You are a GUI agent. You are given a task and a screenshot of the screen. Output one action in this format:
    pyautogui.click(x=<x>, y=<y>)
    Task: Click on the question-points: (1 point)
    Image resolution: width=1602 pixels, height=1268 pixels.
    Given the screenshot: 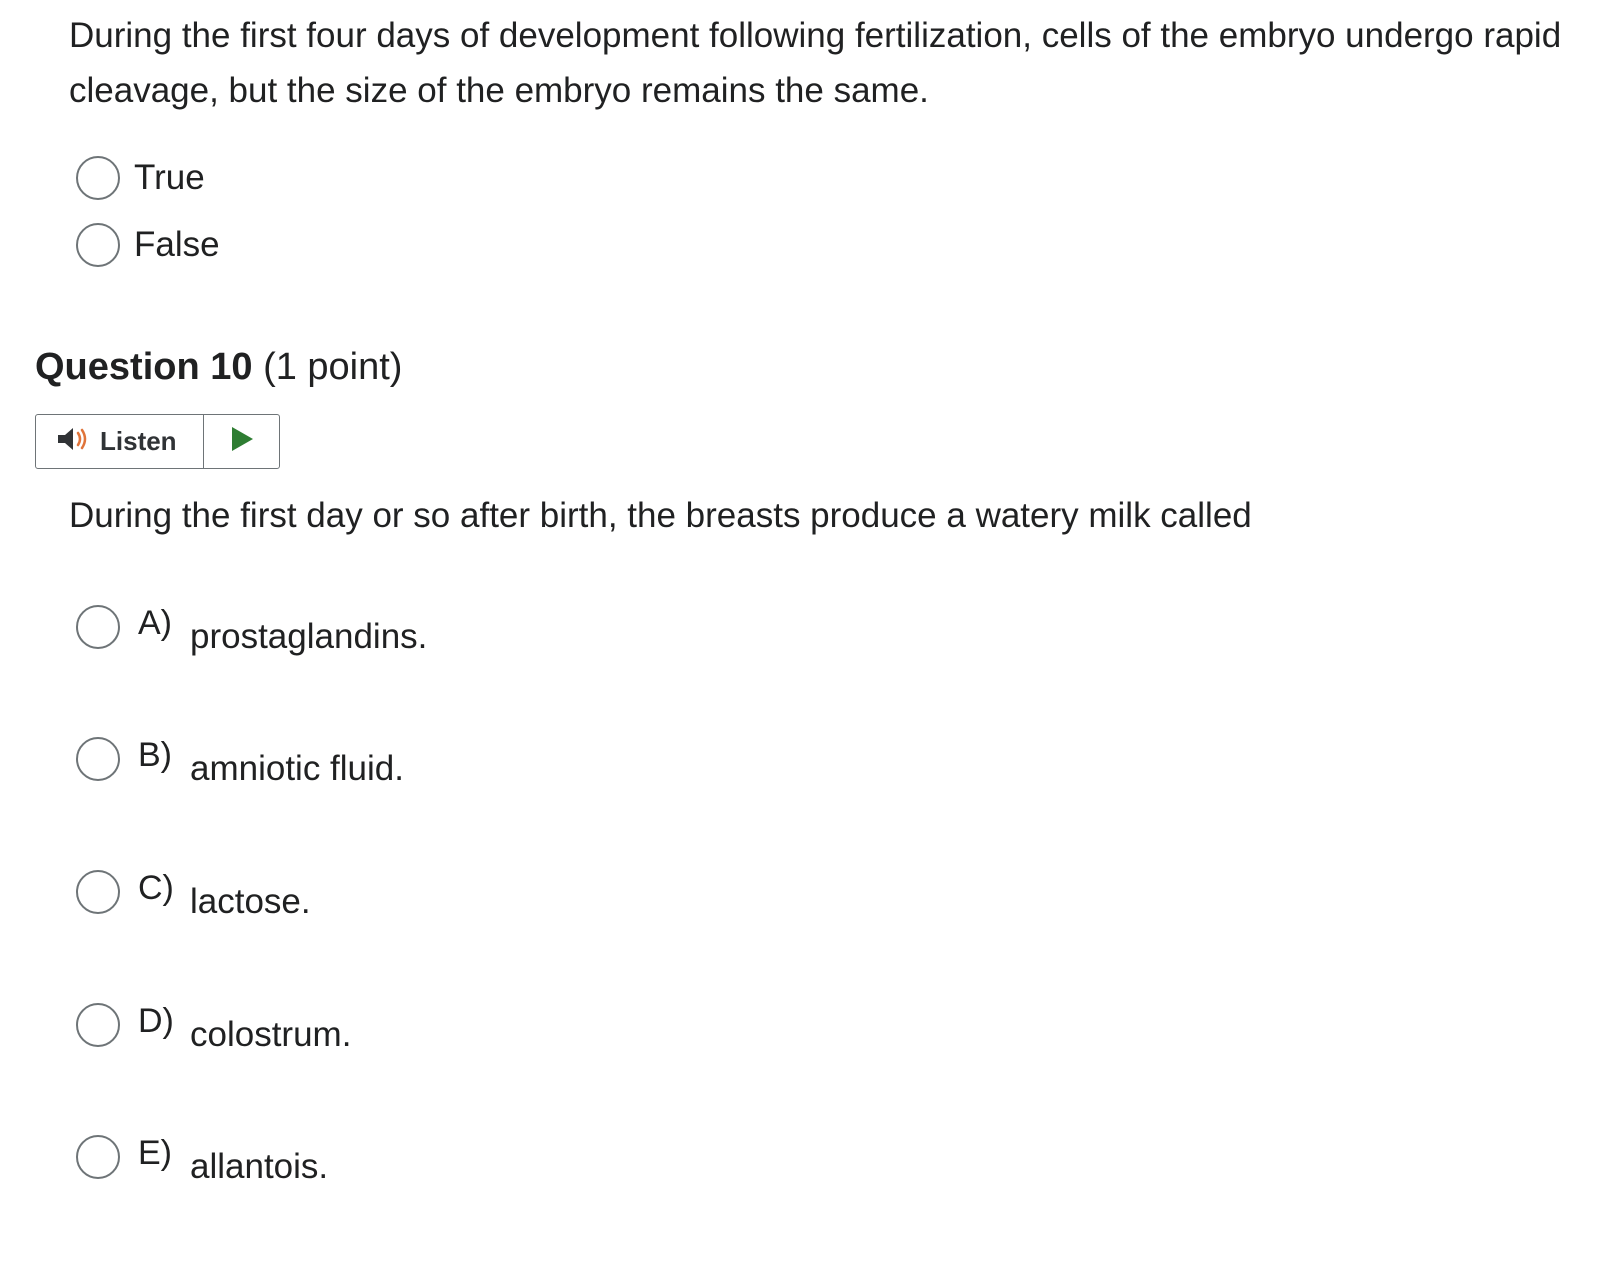 What is the action you would take?
    pyautogui.click(x=333, y=367)
    